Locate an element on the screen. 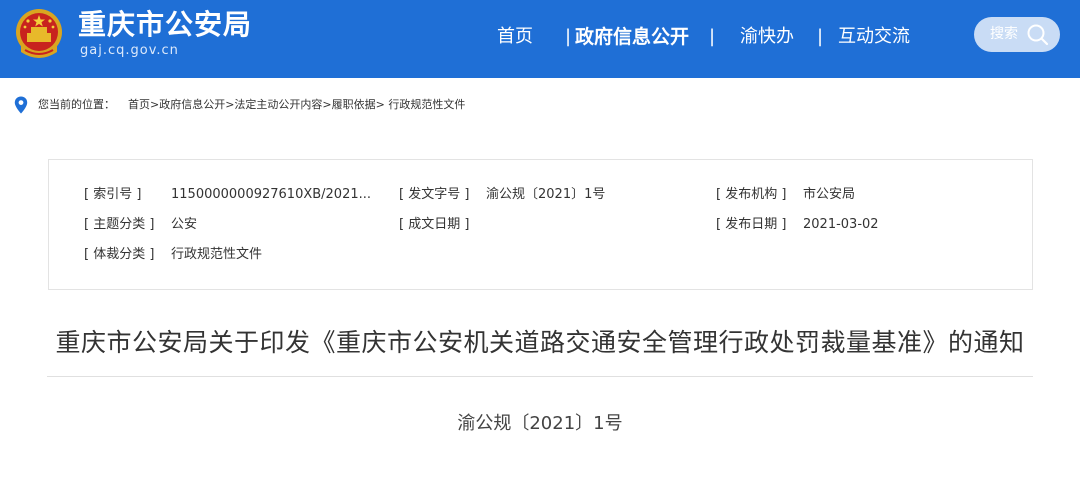  meta-written-date: [ 成文日期 ] is located at coordinates (434, 225).